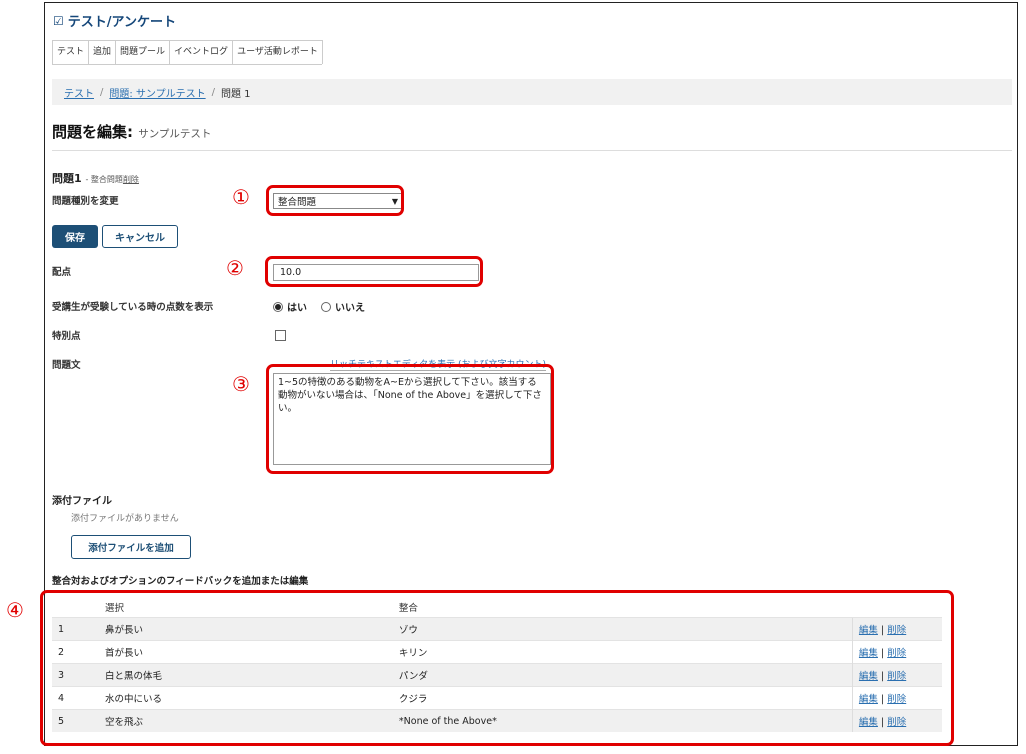  I want to click on tab-event-log: イベントログ, so click(201, 52).